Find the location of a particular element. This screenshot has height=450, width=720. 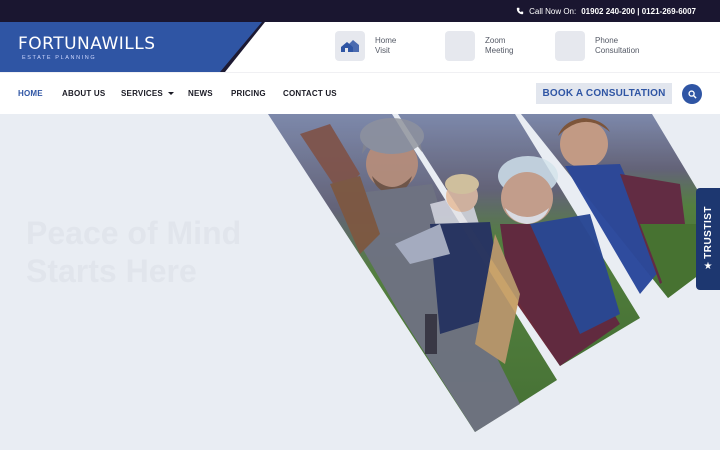

nav-services: SERVICES is located at coordinates (147, 93).